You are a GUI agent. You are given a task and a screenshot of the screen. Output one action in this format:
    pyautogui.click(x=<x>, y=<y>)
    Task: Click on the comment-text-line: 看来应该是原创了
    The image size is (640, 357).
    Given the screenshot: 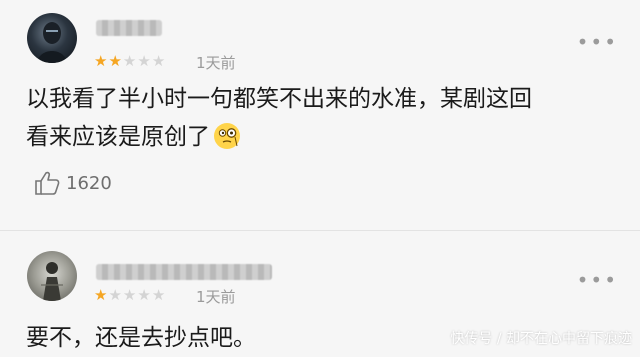 What is the action you would take?
    pyautogui.click(x=321, y=137)
    